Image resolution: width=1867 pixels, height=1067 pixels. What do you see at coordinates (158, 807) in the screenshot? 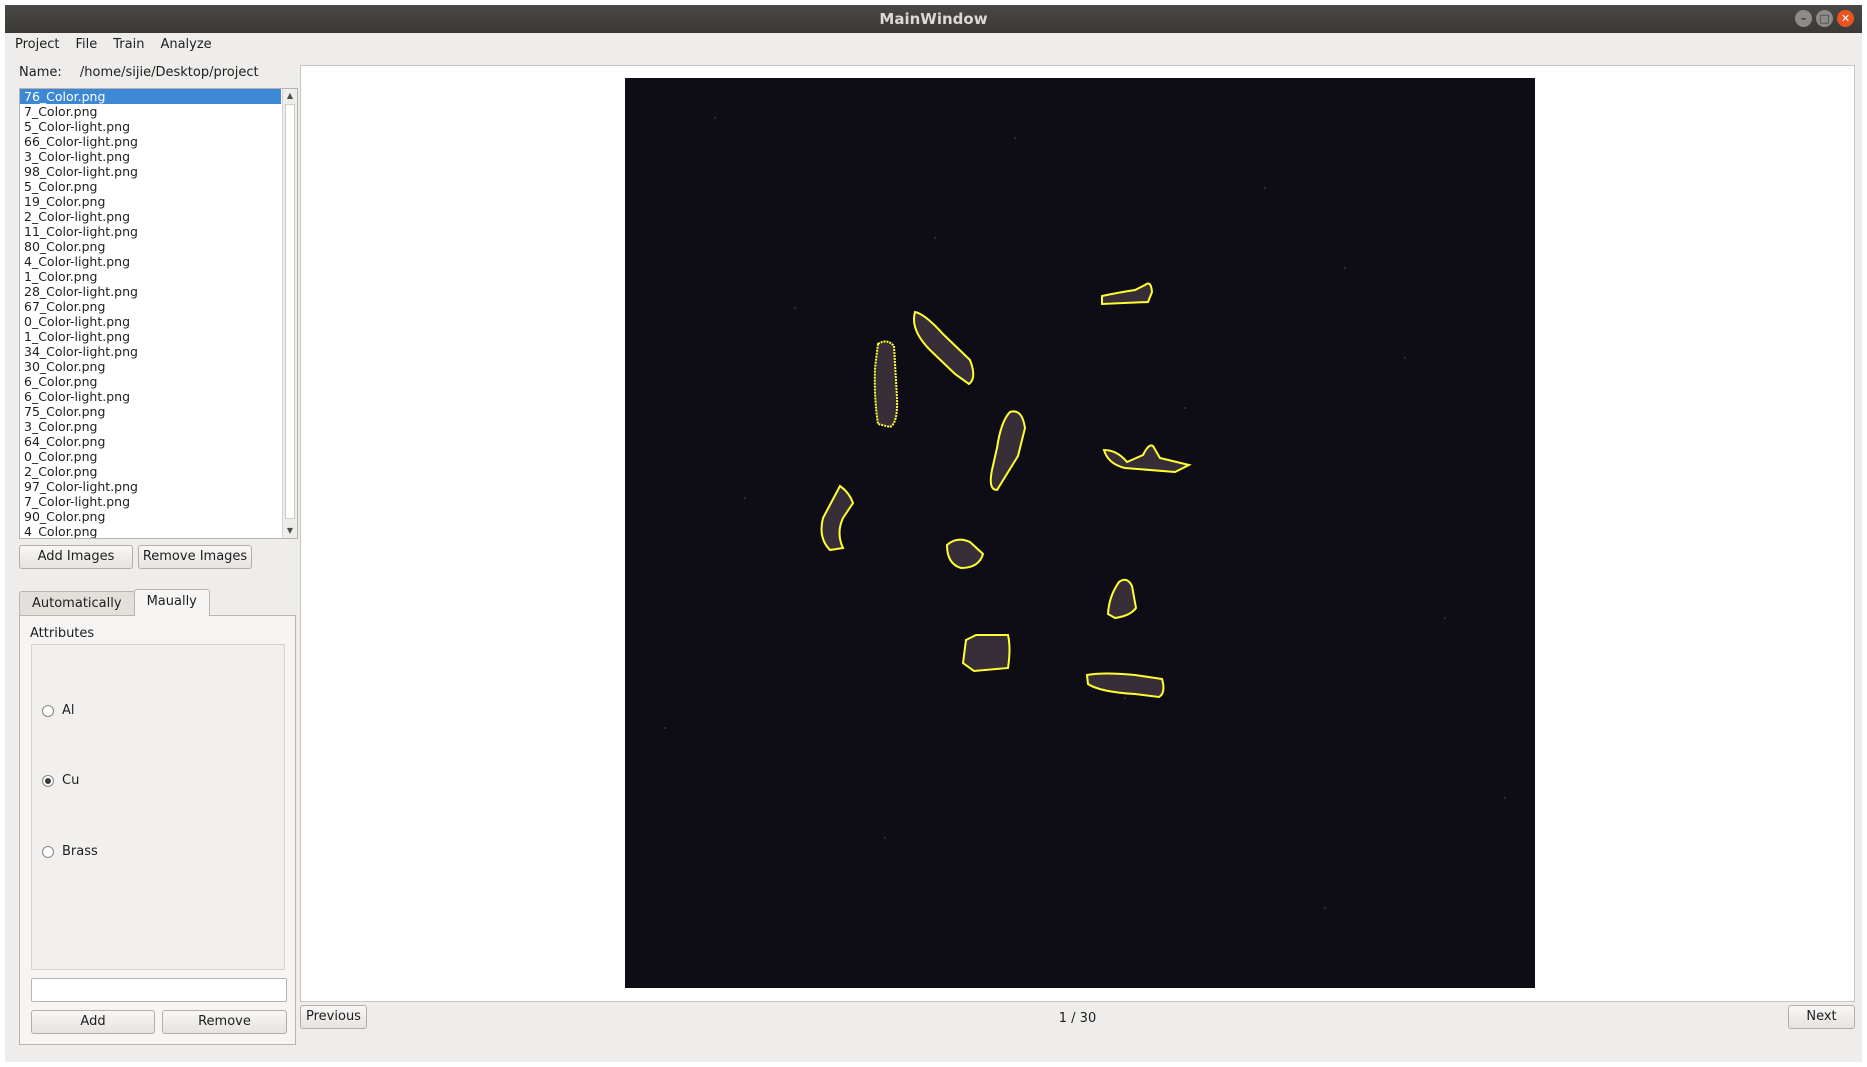
I see `attributes-radio-group: Al Cu Brass` at bounding box center [158, 807].